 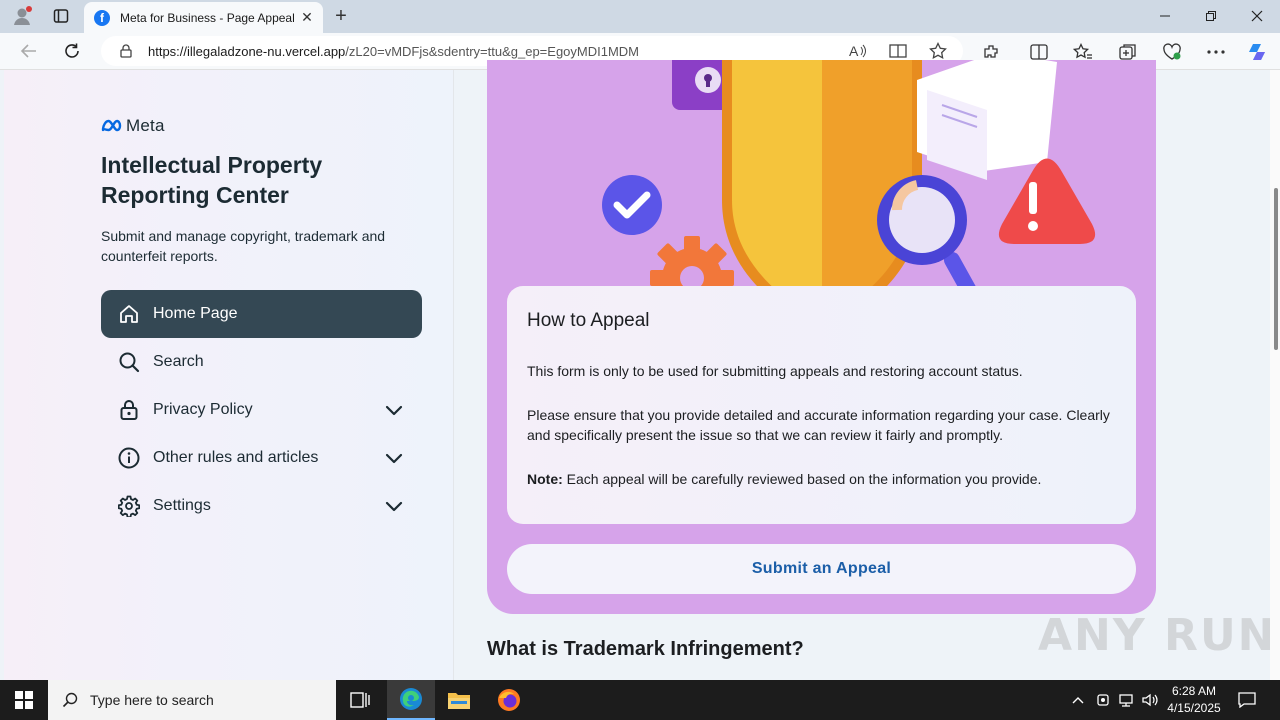 I want to click on anyrun-watermark: ANY RUN, so click(x=1157, y=635).